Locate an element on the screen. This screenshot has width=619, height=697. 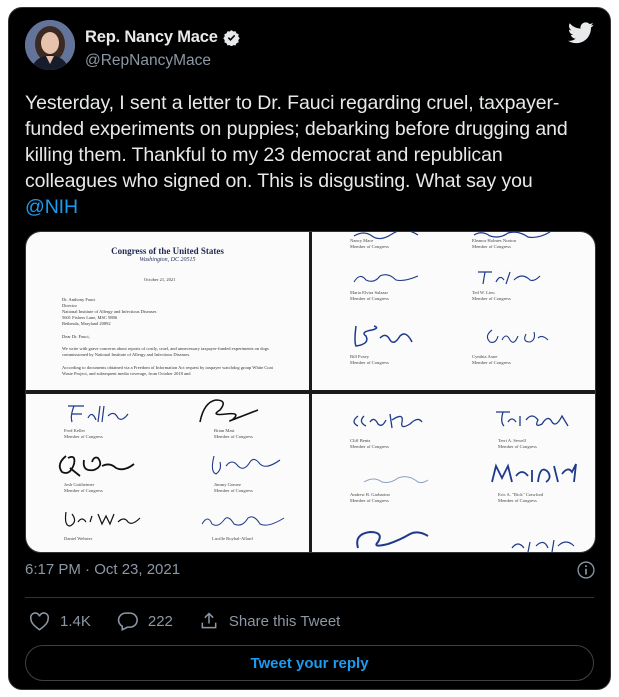
like-button: 1.4K is located at coordinates (60, 621).